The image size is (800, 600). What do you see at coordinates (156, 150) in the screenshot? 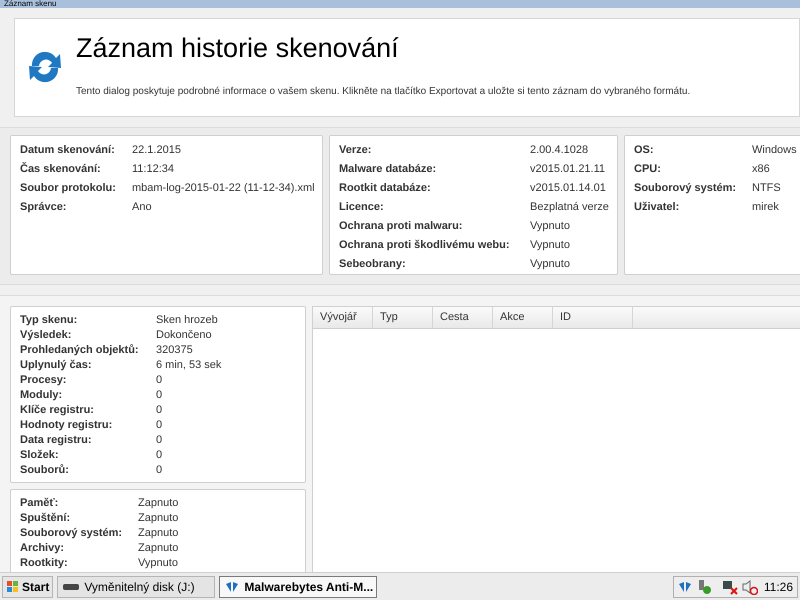
I see `field-value: 22.1.2015` at bounding box center [156, 150].